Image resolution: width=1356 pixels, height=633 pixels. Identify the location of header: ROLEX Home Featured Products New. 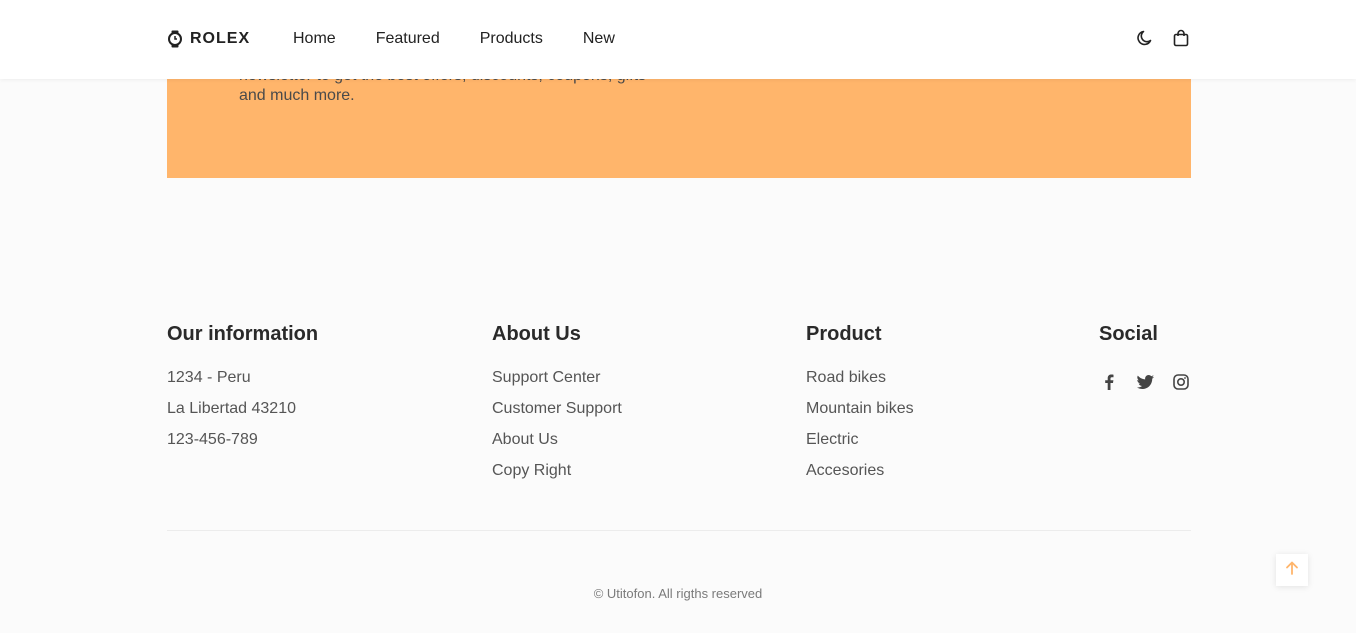
(678, 39).